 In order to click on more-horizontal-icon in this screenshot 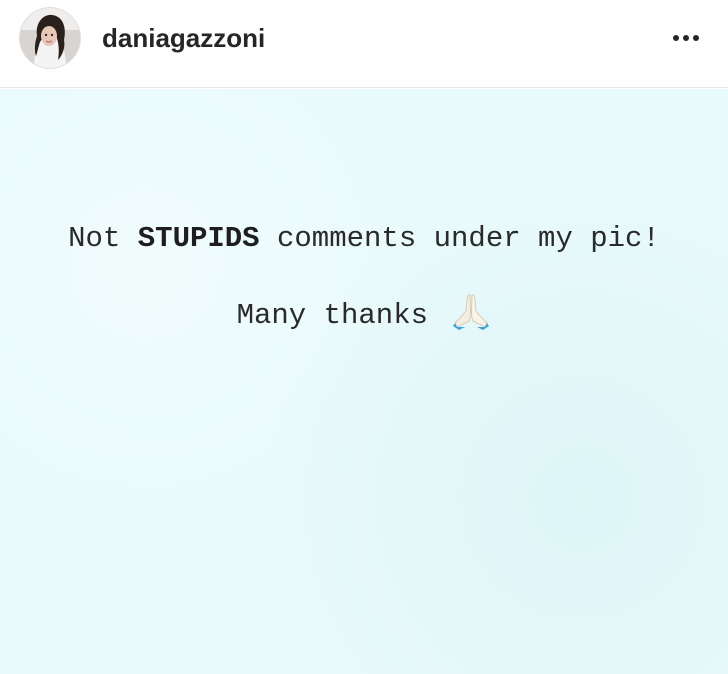, I will do `click(686, 38)`.